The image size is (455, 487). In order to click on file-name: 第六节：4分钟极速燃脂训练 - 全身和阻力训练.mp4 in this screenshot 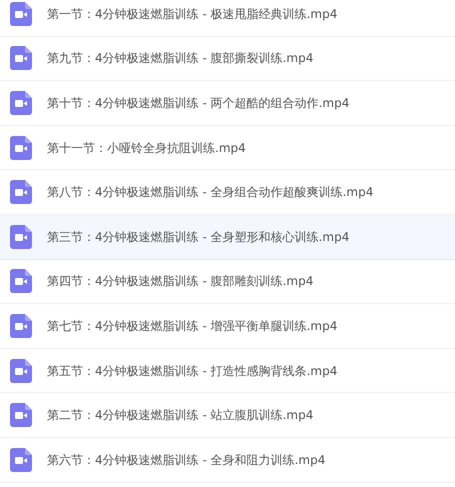, I will do `click(186, 460)`.